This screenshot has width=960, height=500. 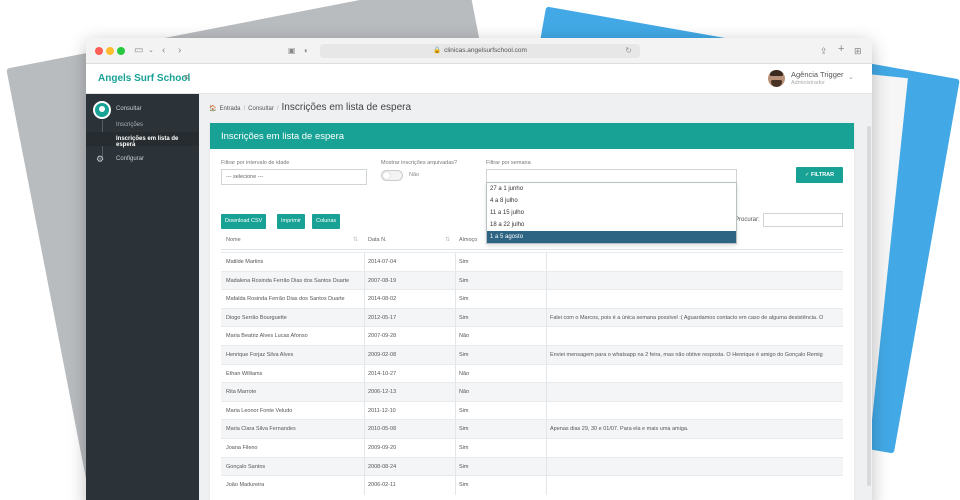 I want to click on breadcrumb-home: Entrada, so click(x=229, y=109).